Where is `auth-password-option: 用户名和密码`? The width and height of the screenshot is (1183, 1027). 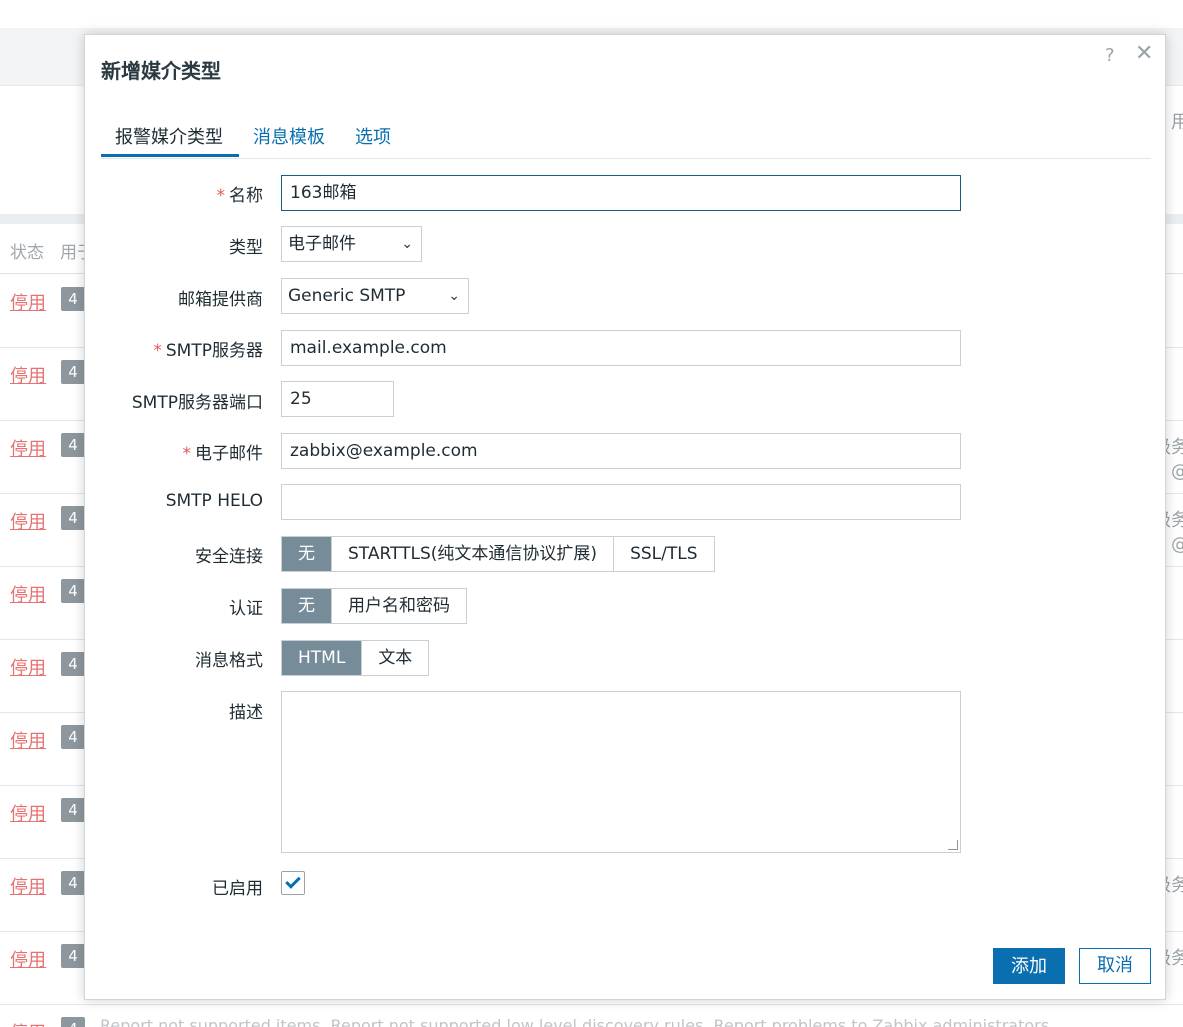
auth-password-option: 用户名和密码 is located at coordinates (399, 606).